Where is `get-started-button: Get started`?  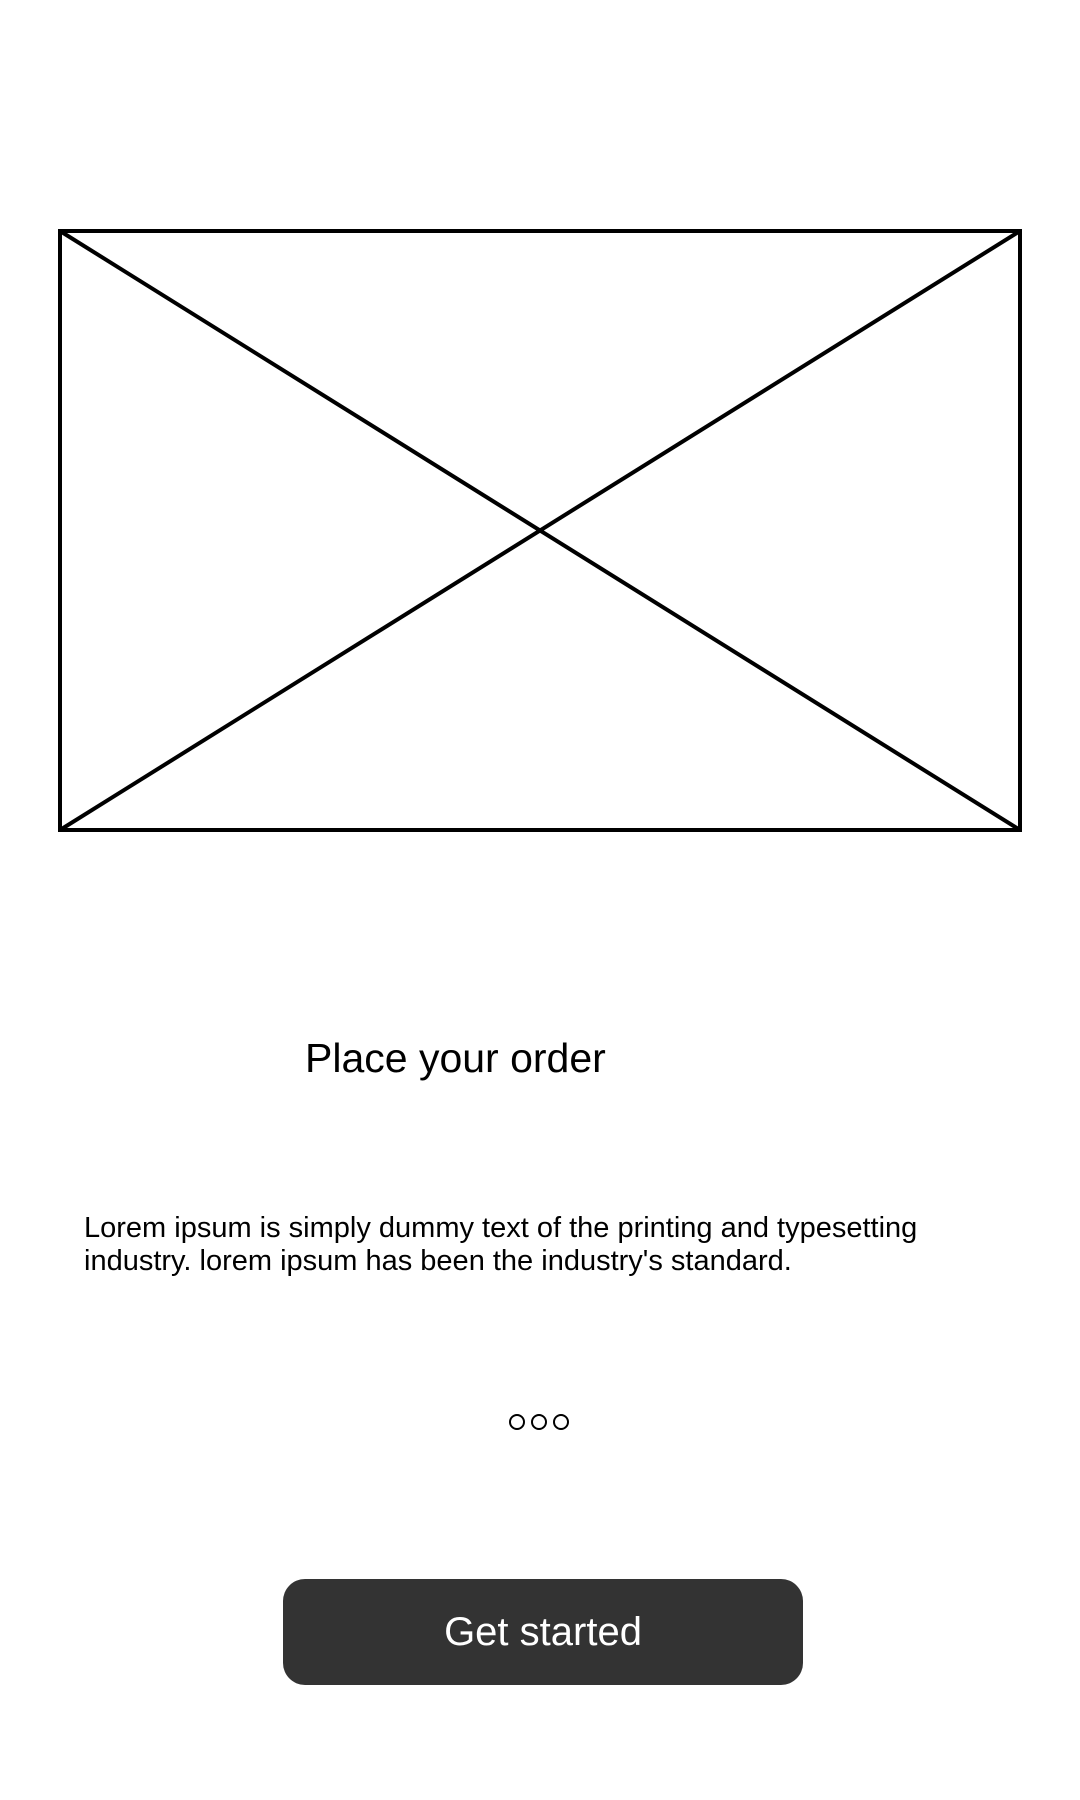 get-started-button: Get started is located at coordinates (543, 1632).